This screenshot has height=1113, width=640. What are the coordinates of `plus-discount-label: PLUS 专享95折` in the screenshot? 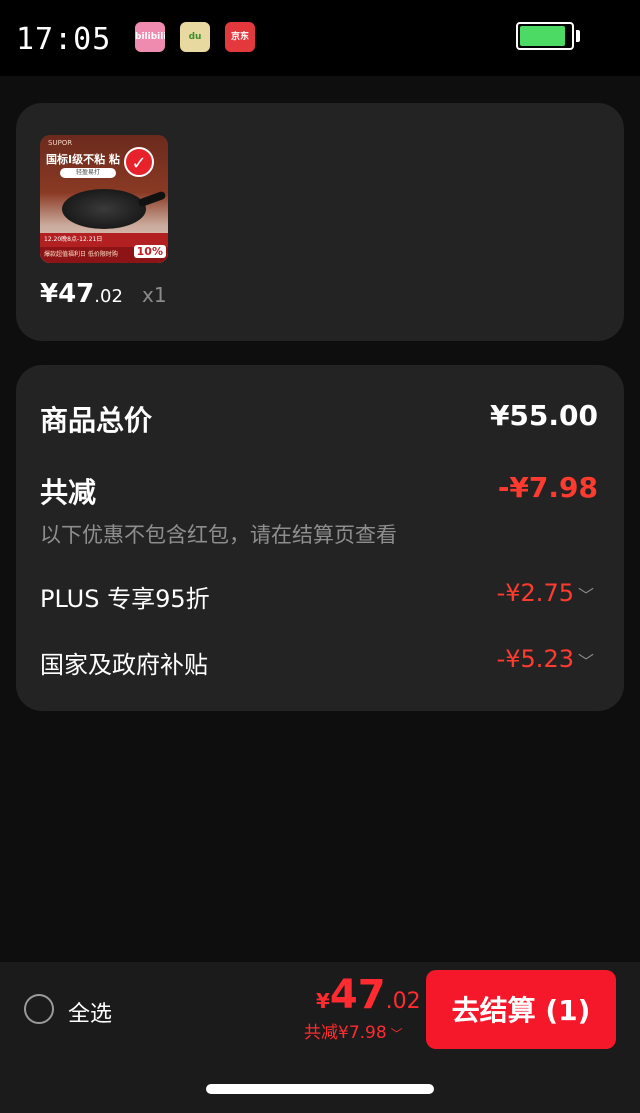 It's located at (125, 599).